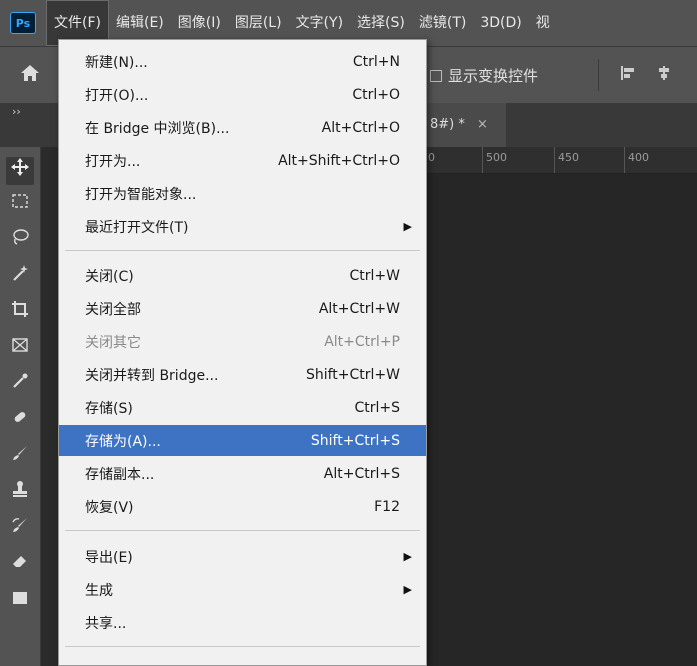  Describe the element at coordinates (598, 75) in the screenshot. I see `options-divider` at that location.